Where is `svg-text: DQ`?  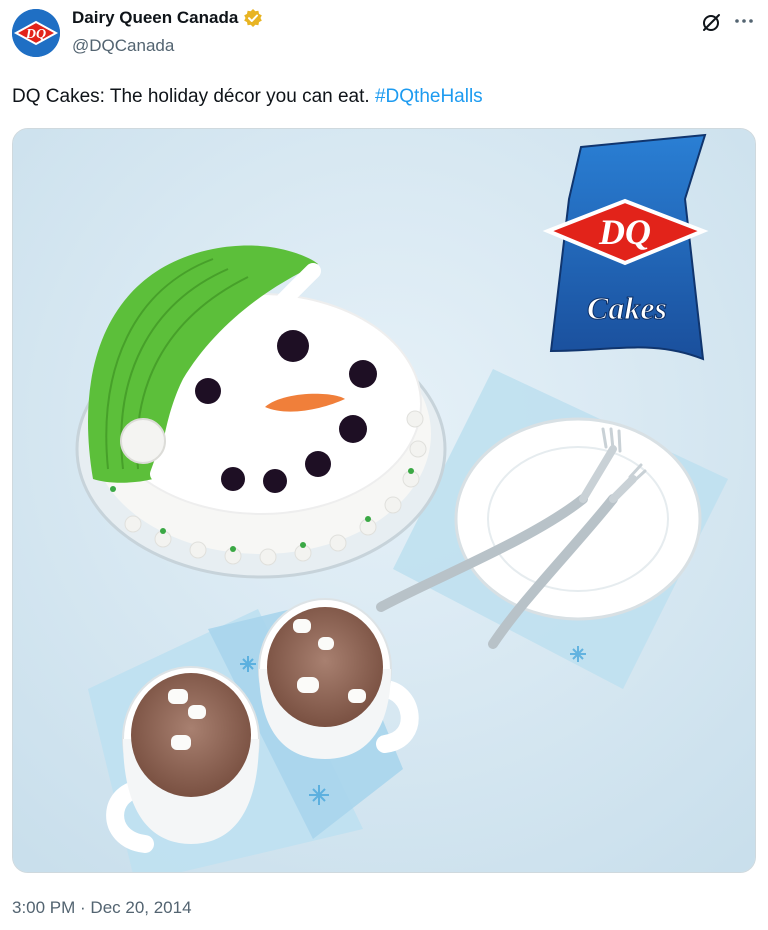 svg-text: DQ is located at coordinates (35, 34).